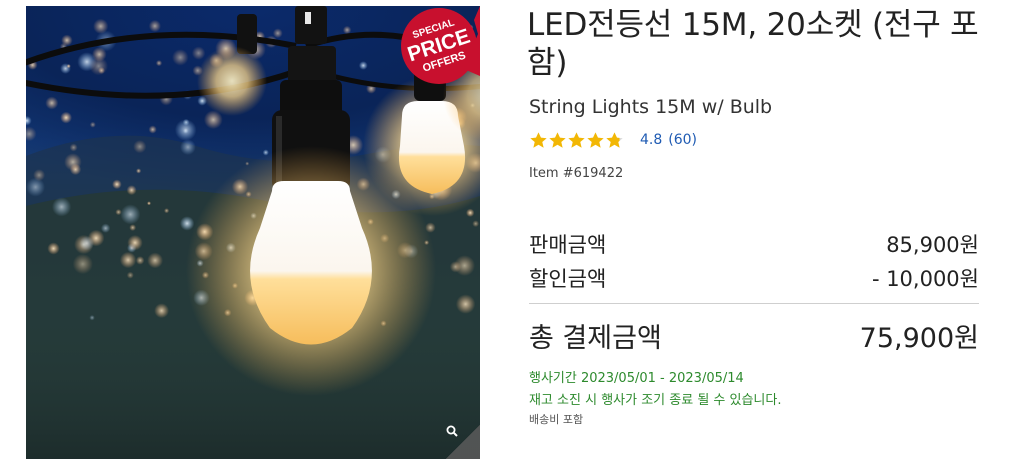 The width and height of the screenshot is (1012, 464). Describe the element at coordinates (682, 140) in the screenshot. I see `review-count-link: (60)` at that location.